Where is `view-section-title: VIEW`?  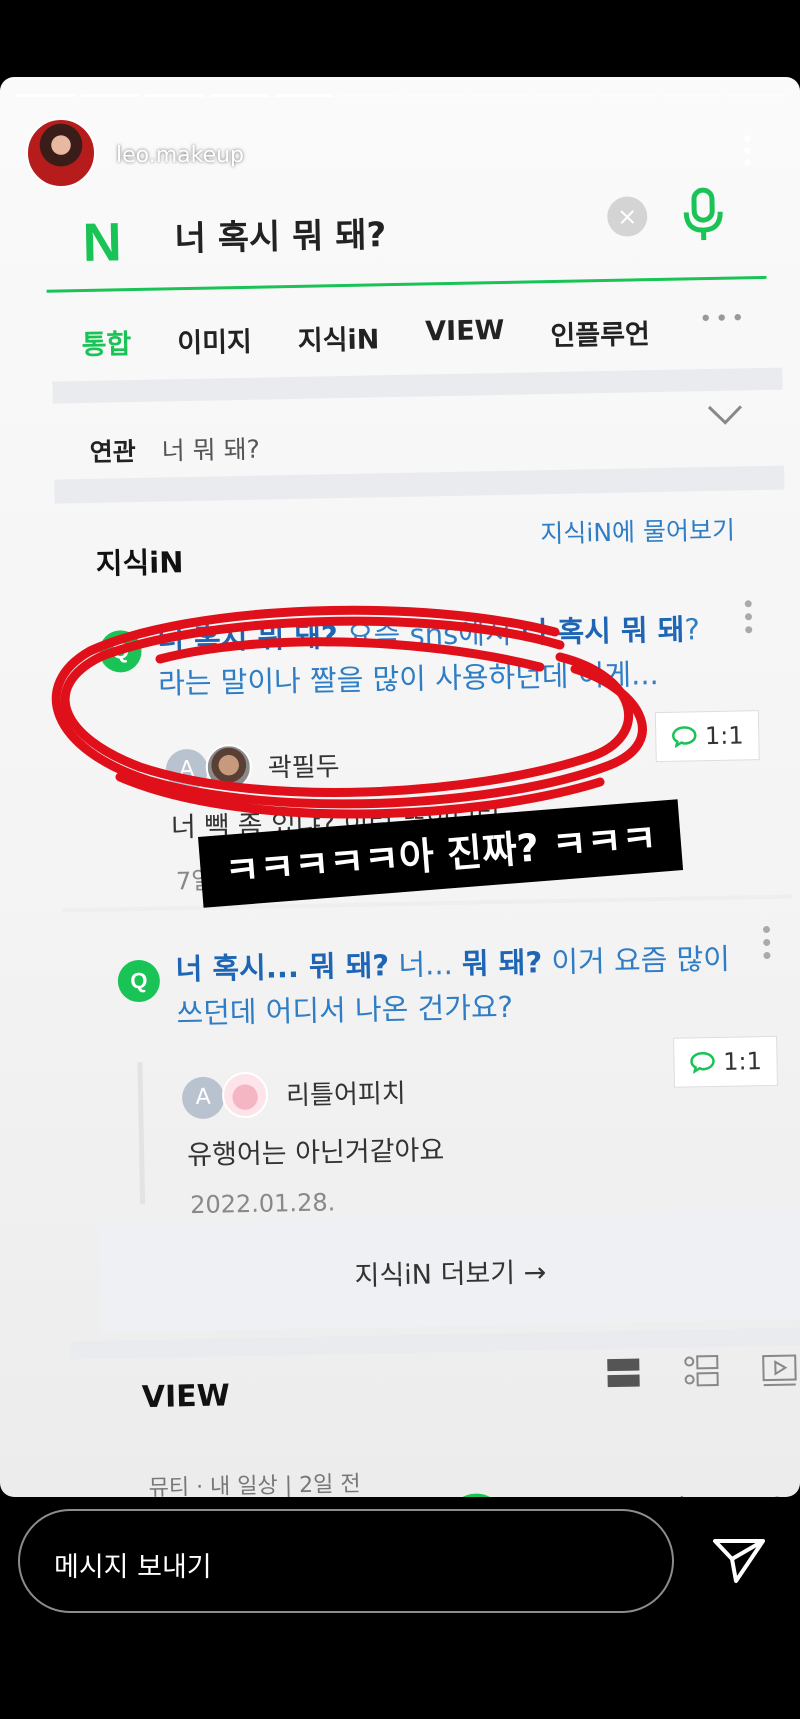
view-section-title: VIEW is located at coordinates (186, 1397).